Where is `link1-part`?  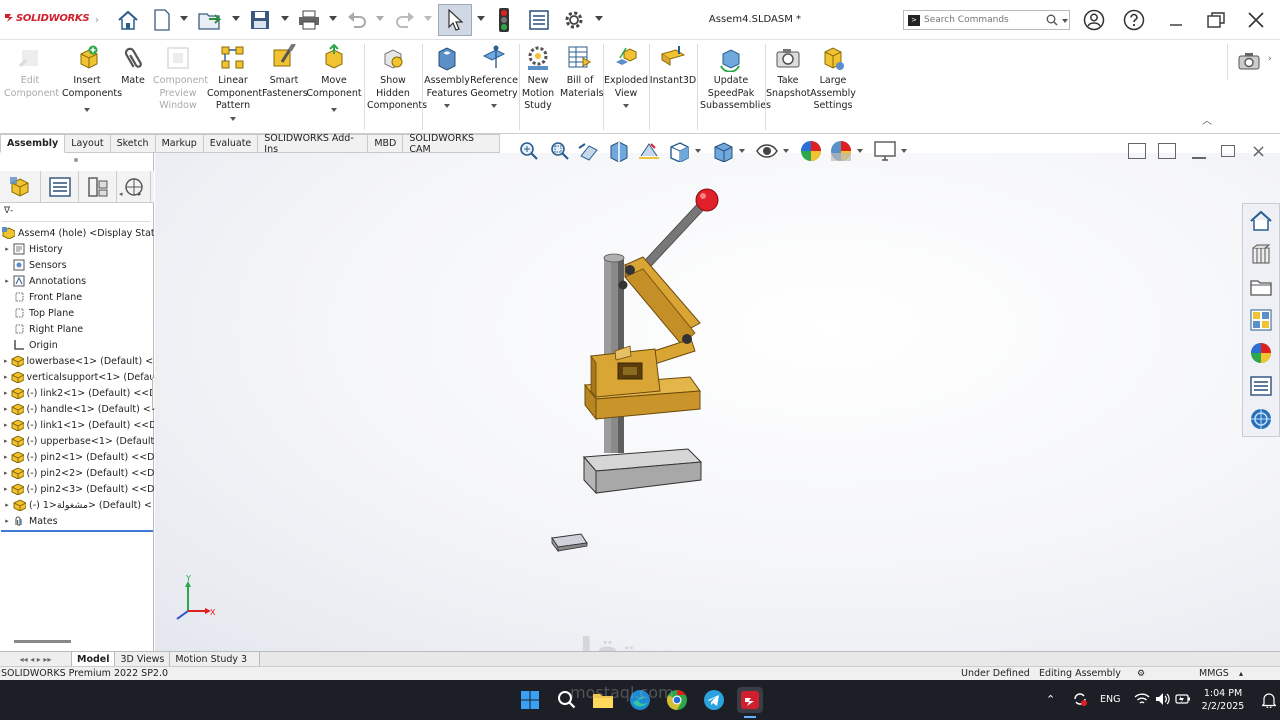
link1-part is located at coordinates (662, 301).